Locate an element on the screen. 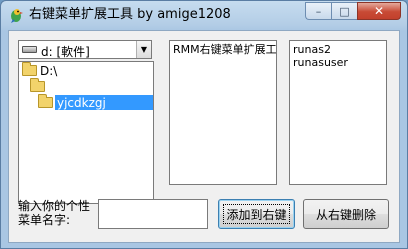  title-bar: 右键菜单扩展工具 by amige1208 – □ ✕ is located at coordinates (204, 15).